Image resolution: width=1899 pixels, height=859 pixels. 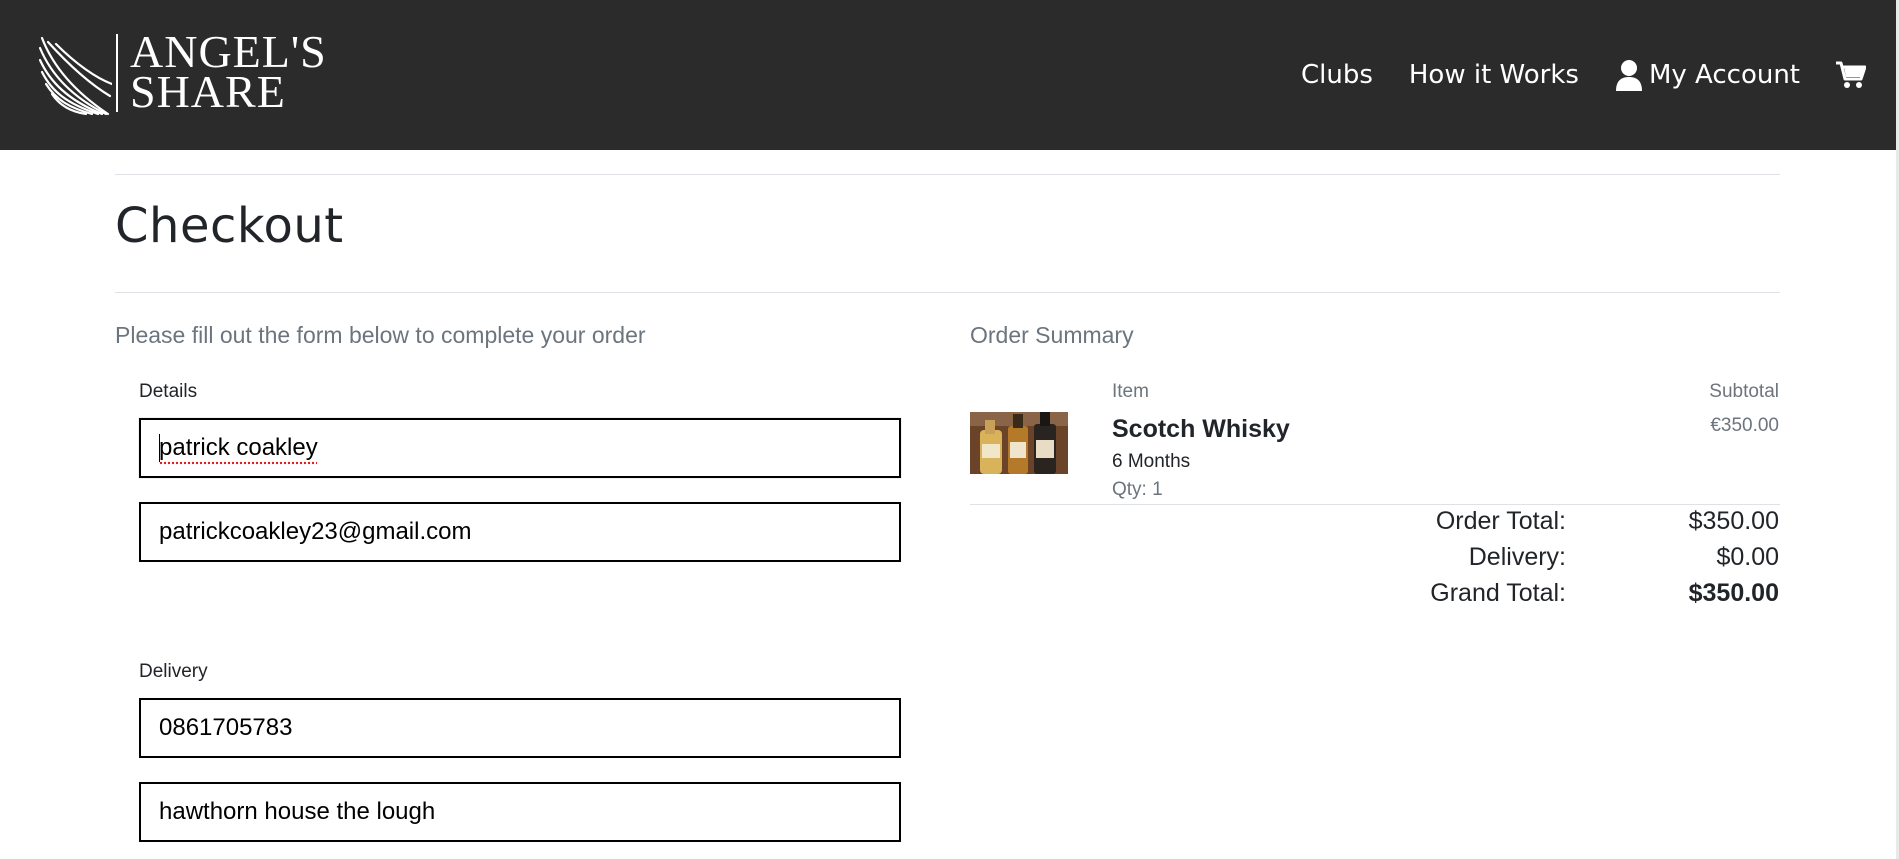 What do you see at coordinates (1628, 75) in the screenshot?
I see `user-icon` at bounding box center [1628, 75].